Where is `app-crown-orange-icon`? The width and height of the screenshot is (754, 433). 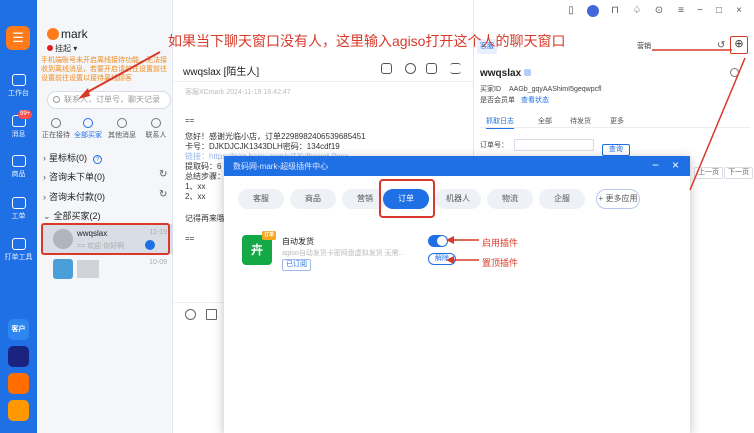 app-crown-orange-icon is located at coordinates (18, 383).